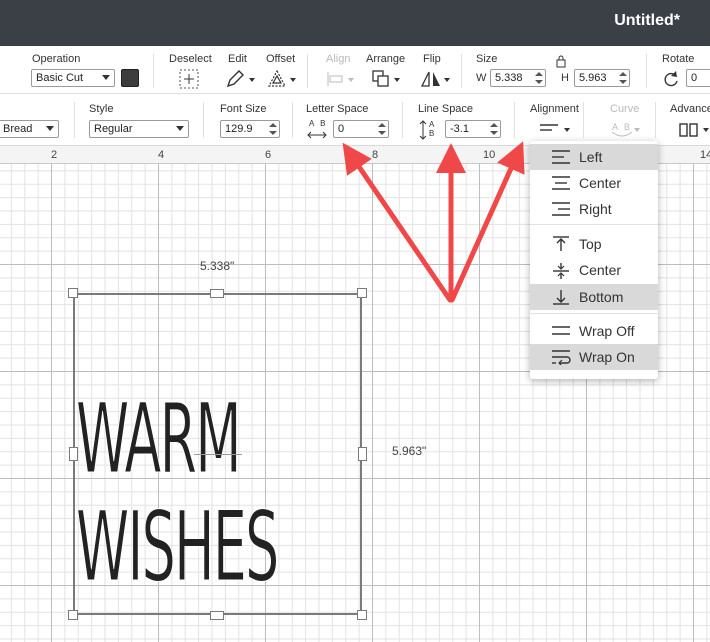 The image size is (710, 642). What do you see at coordinates (113, 129) in the screenshot?
I see `style-value: Regular` at bounding box center [113, 129].